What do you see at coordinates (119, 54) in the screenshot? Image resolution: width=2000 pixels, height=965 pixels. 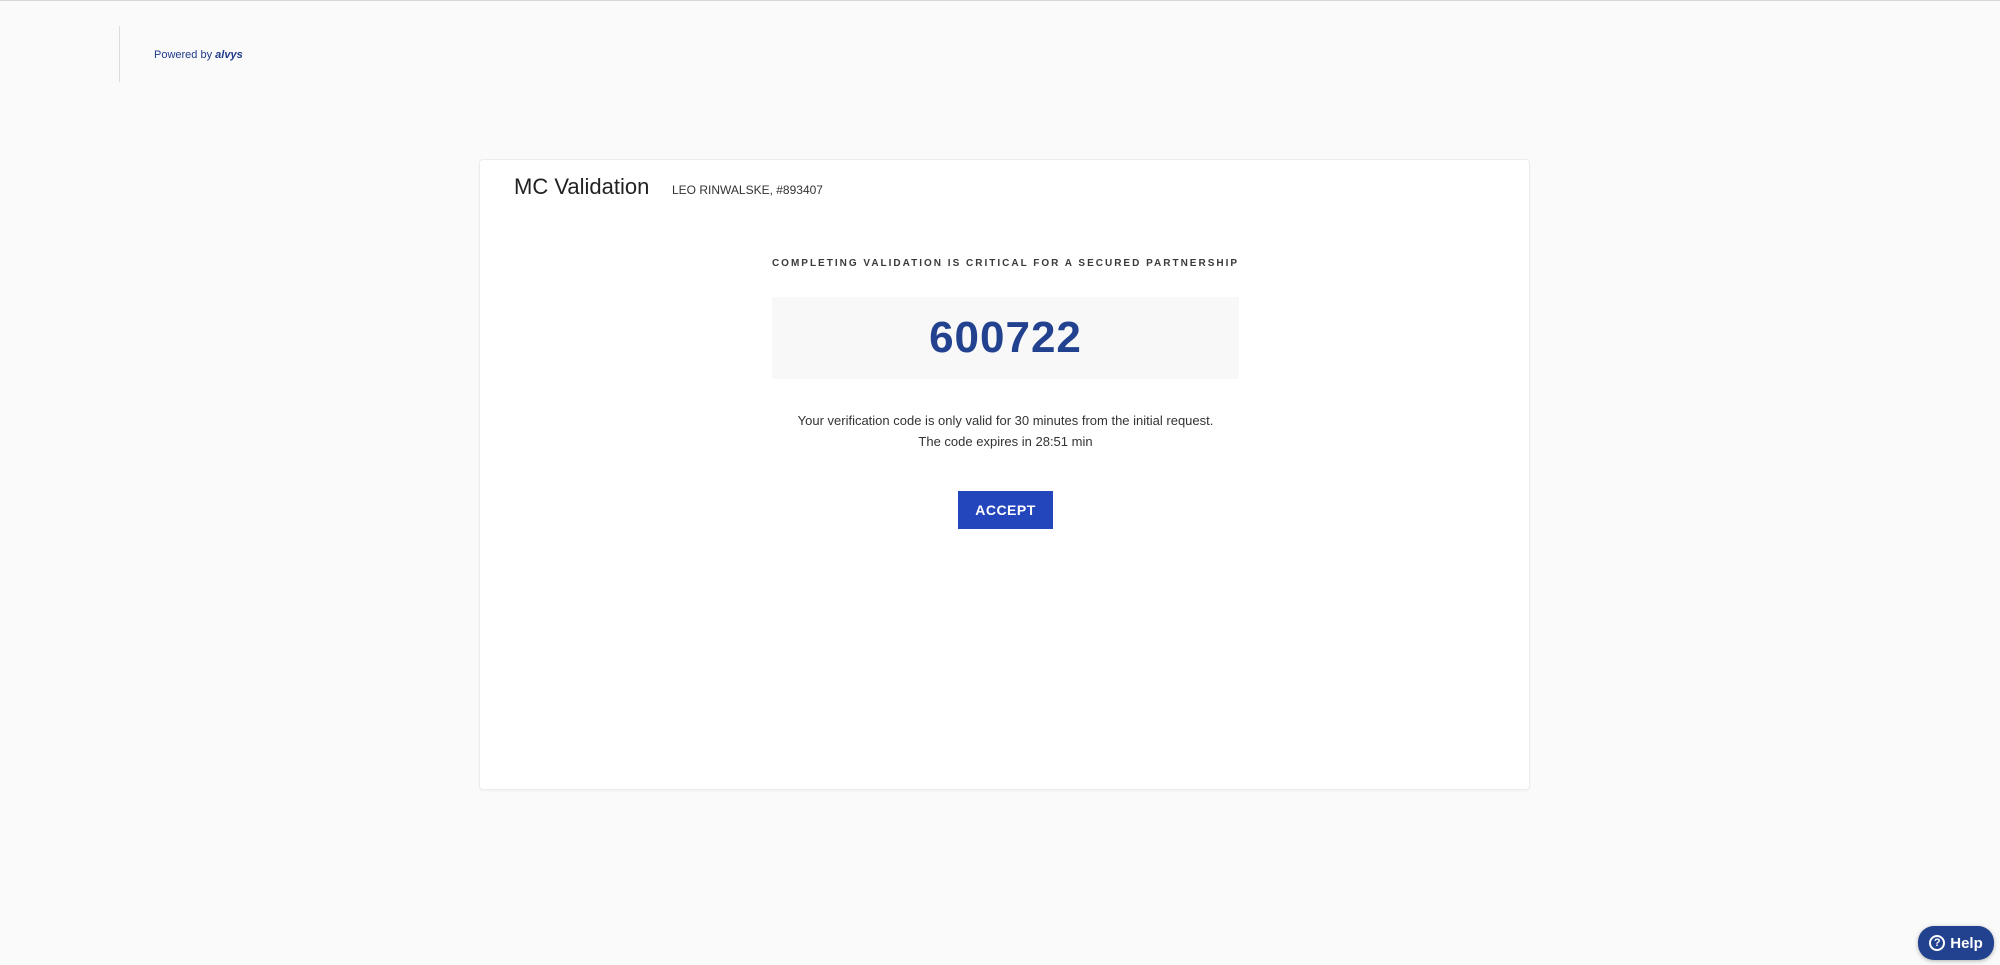 I see `brand-divider` at bounding box center [119, 54].